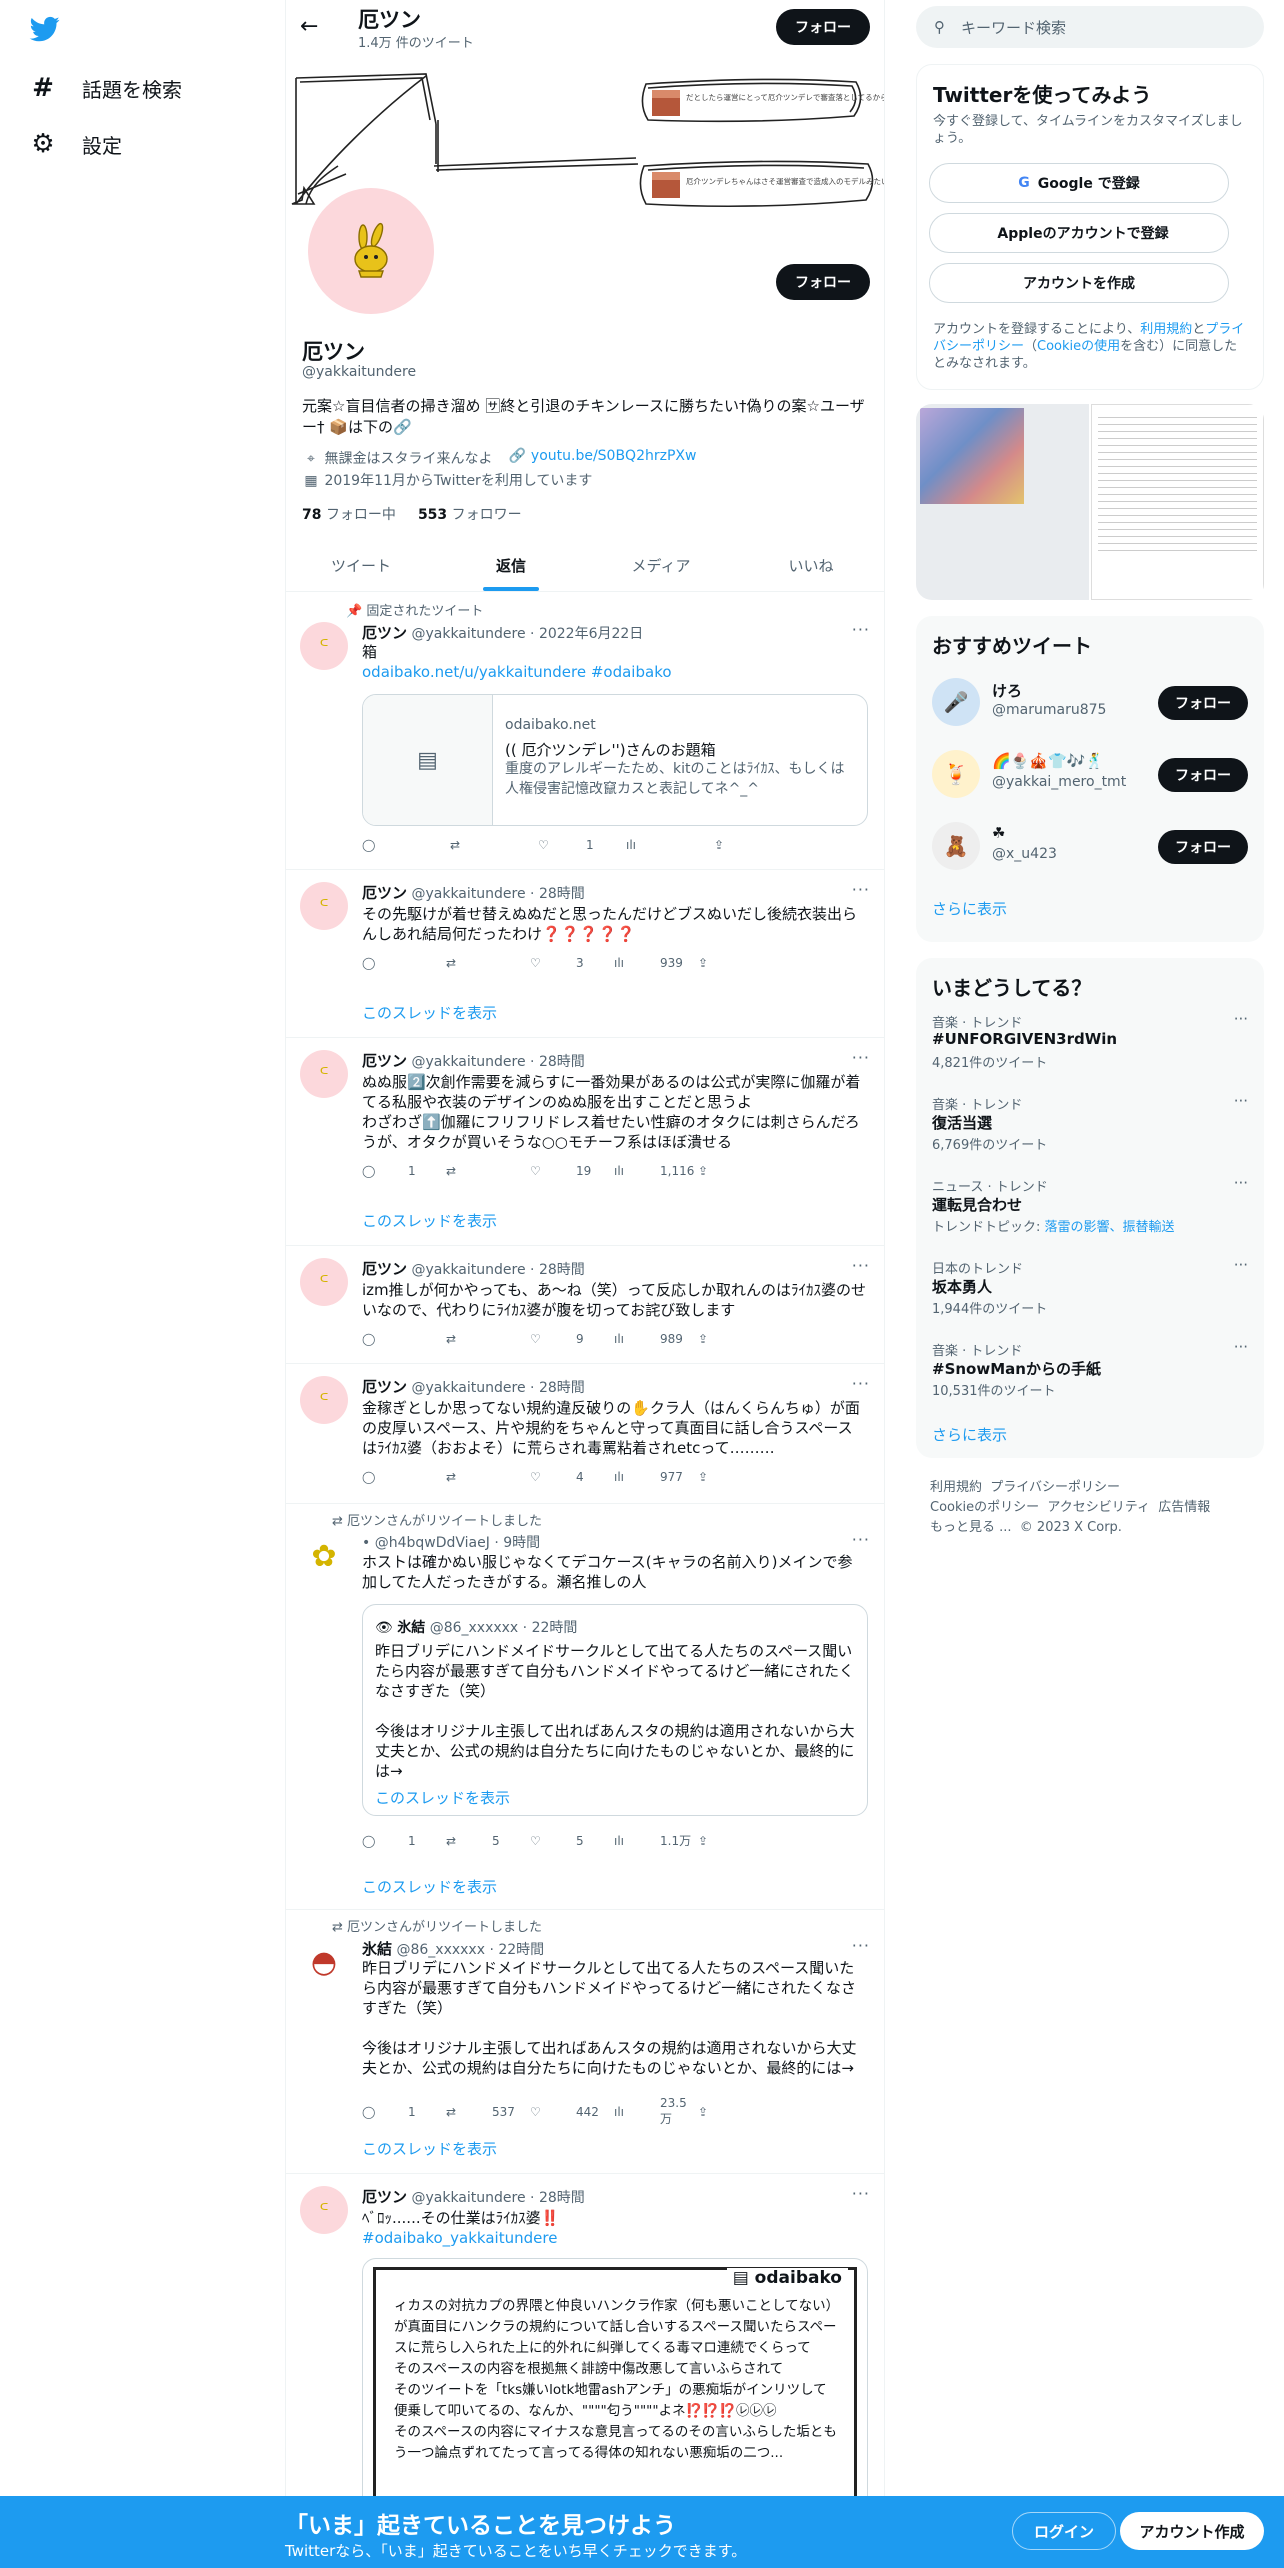 This screenshot has height=2568, width=1284. What do you see at coordinates (956, 1487) in the screenshot?
I see `footer-terms-link: 利用規約` at bounding box center [956, 1487].